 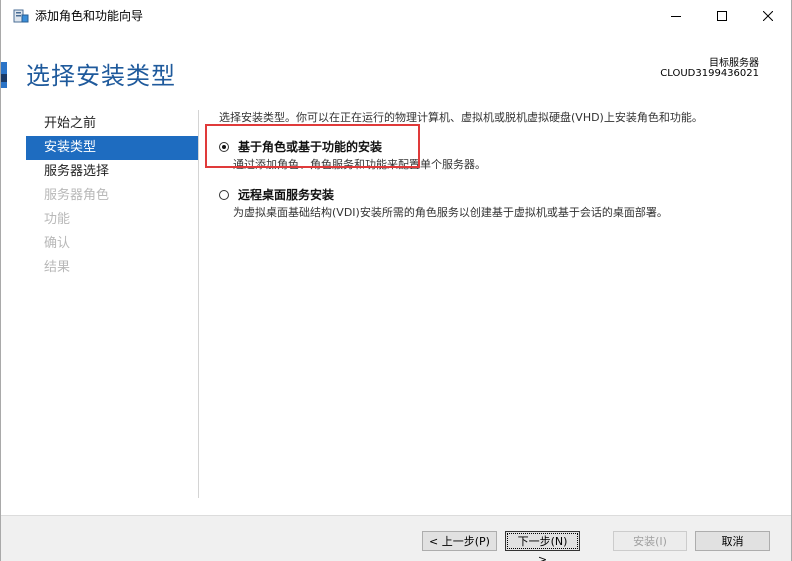 What do you see at coordinates (709, 73) in the screenshot?
I see `target-server-name: CLOUD3199436021` at bounding box center [709, 73].